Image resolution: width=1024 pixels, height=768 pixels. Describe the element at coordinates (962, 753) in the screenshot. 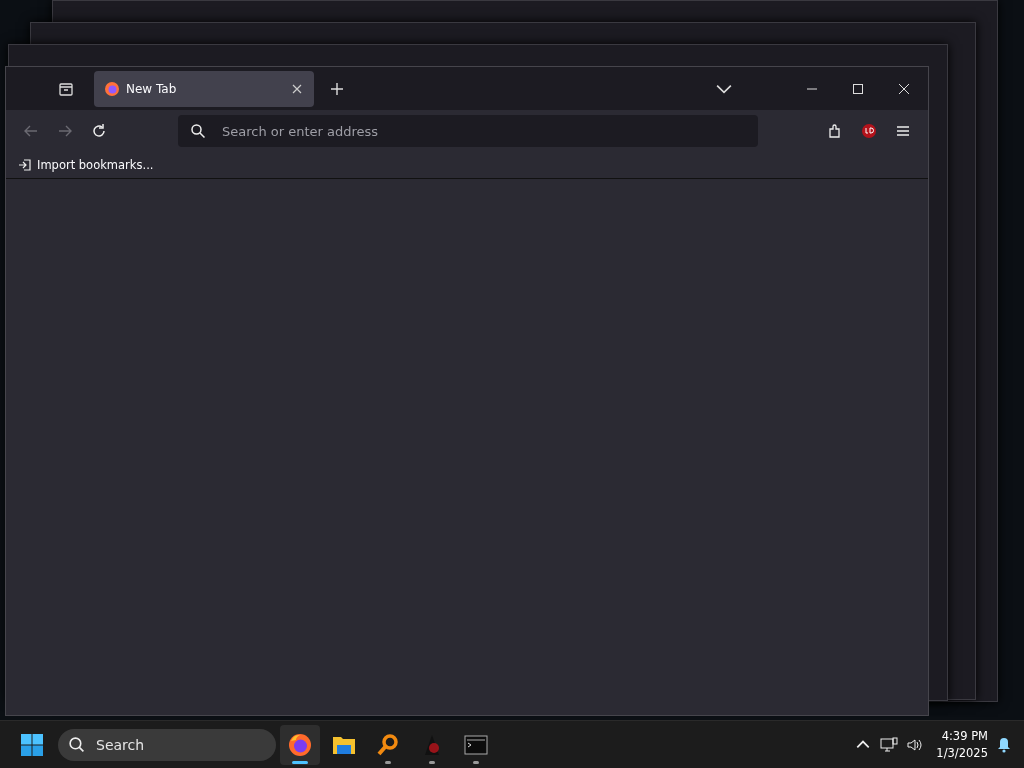

I see `clock-date: 1/3/2025` at that location.